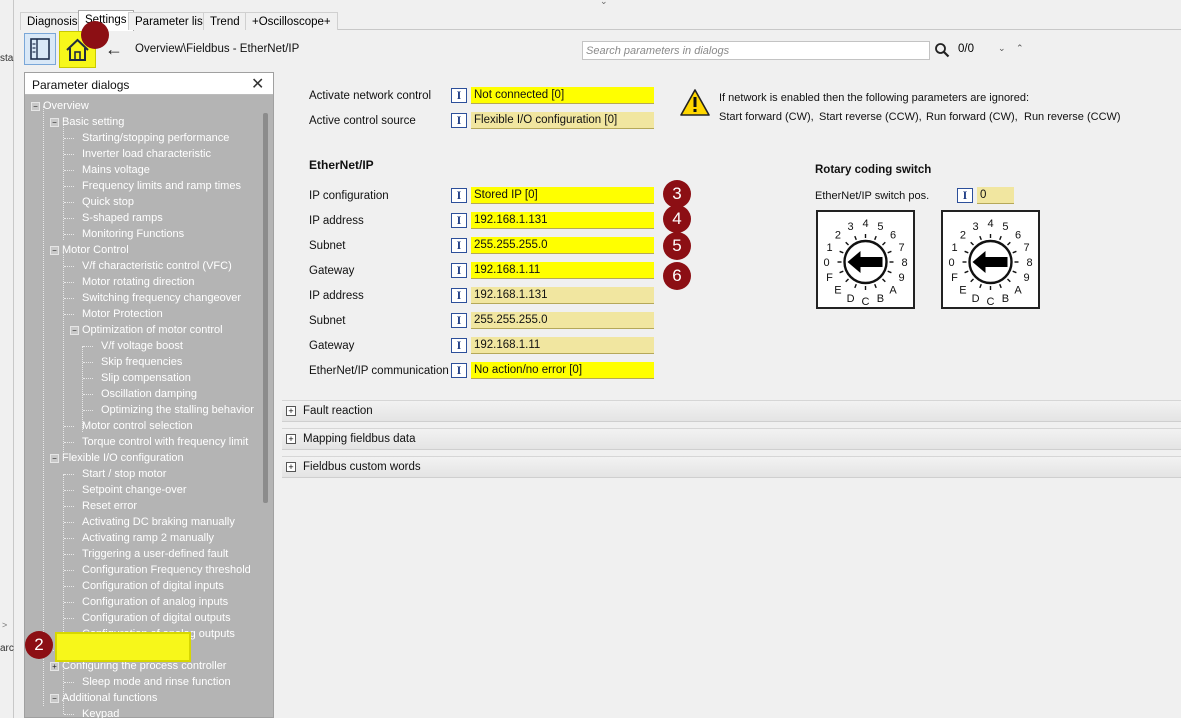 The image size is (1181, 718). I want to click on tree-item: Sleep mode and rinse function, so click(156, 682).